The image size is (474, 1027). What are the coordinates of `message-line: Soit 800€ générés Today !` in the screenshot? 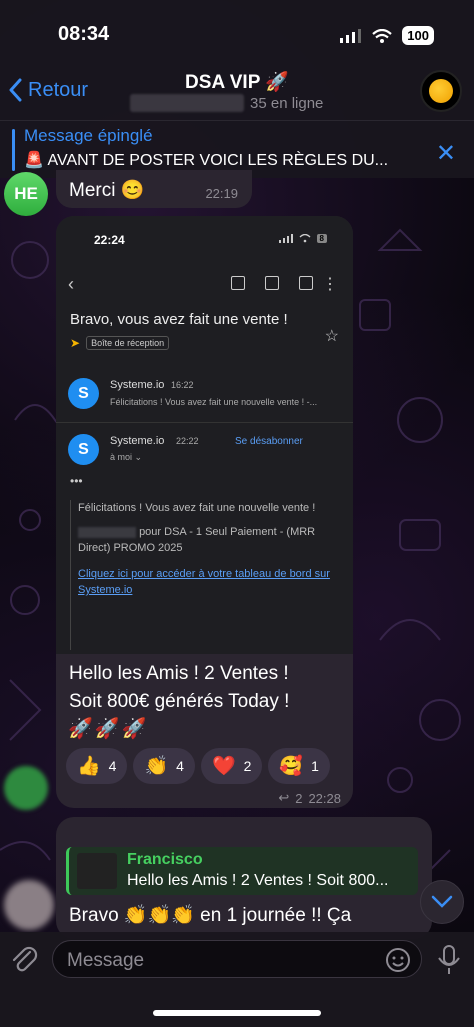 It's located at (179, 701).